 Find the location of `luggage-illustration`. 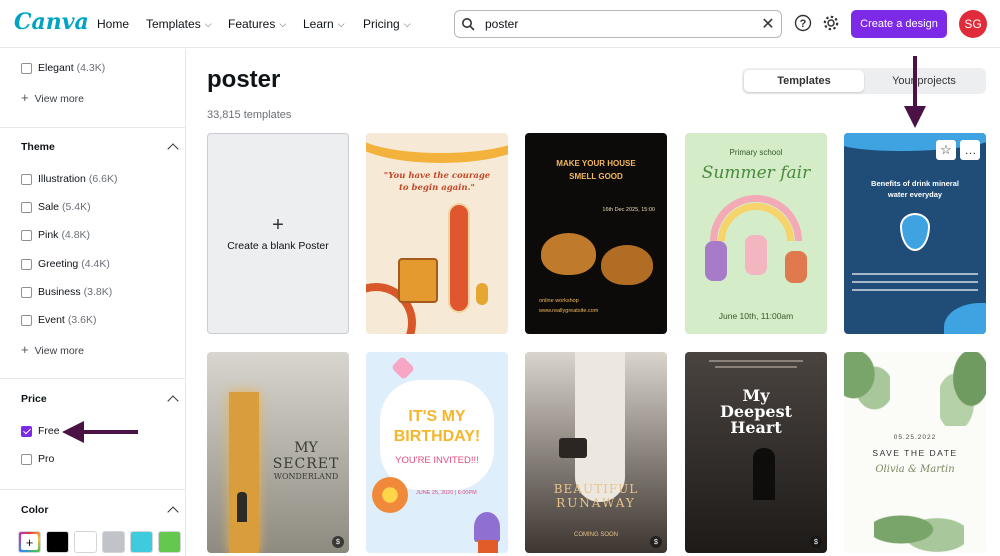

luggage-illustration is located at coordinates (418, 280).